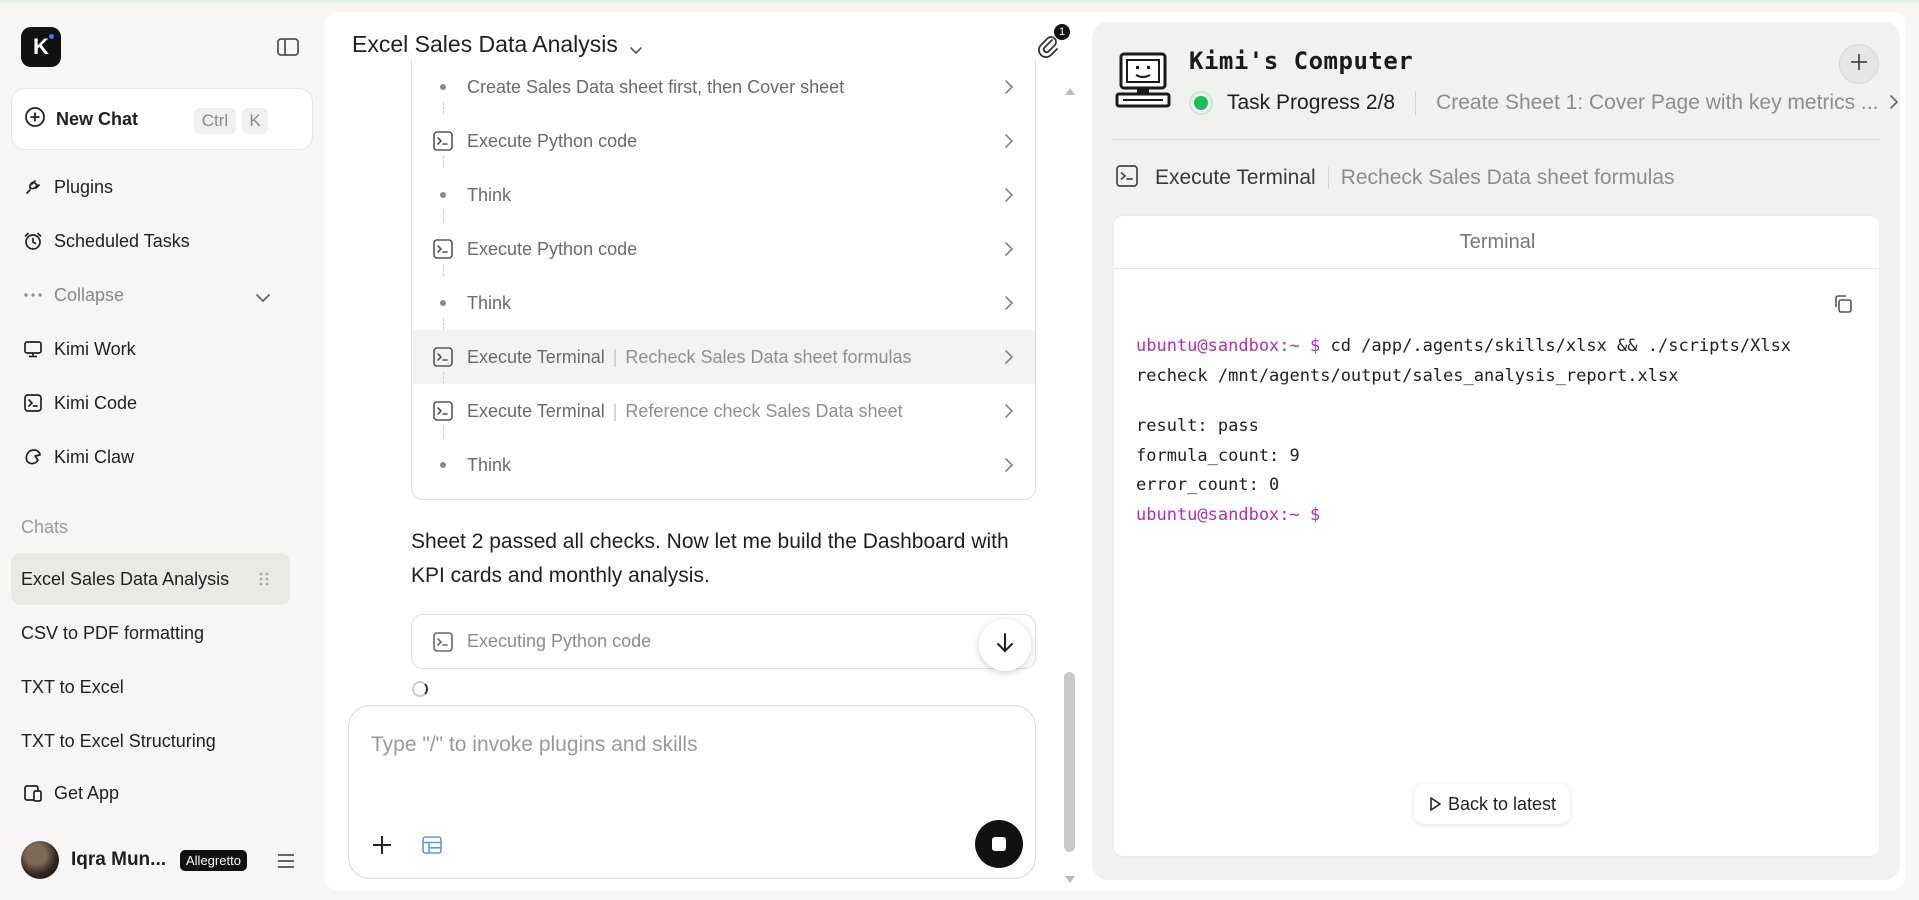 The image size is (1919, 900). I want to click on conversation-title-text: Excel Sales Data Analysis, so click(485, 44).